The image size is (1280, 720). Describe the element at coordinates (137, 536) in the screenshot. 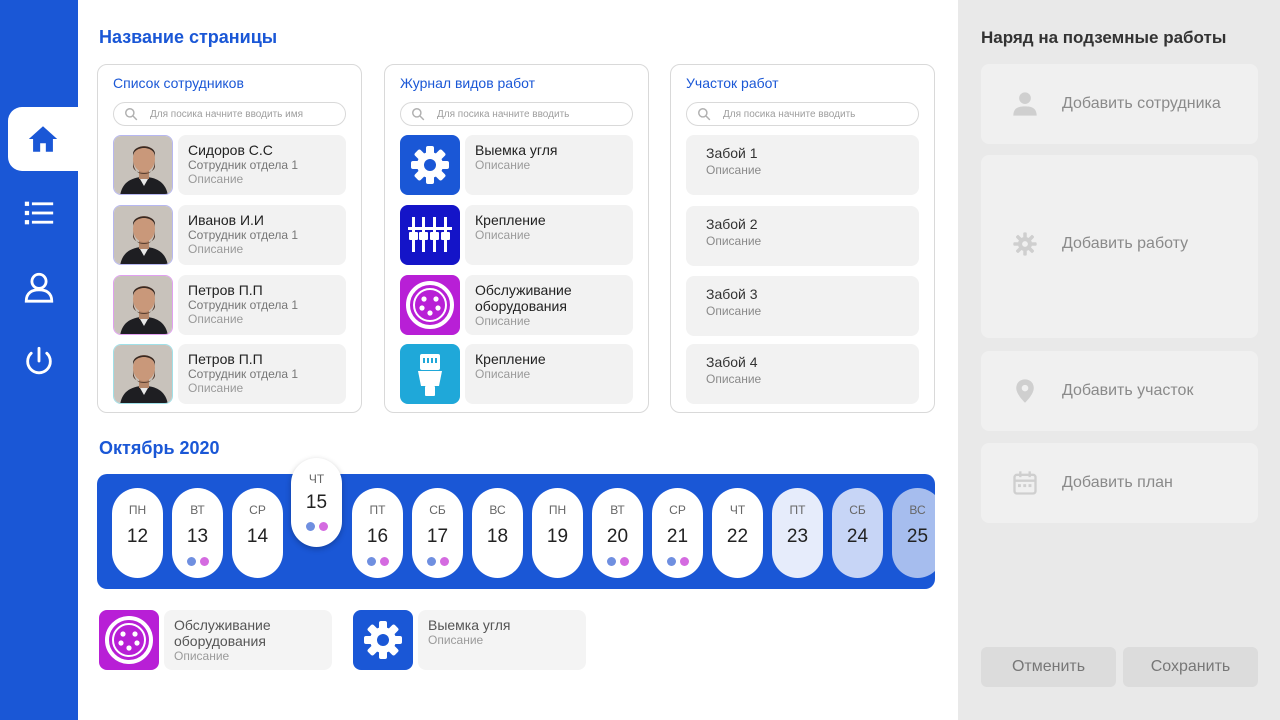

I see `day-number: 12` at that location.